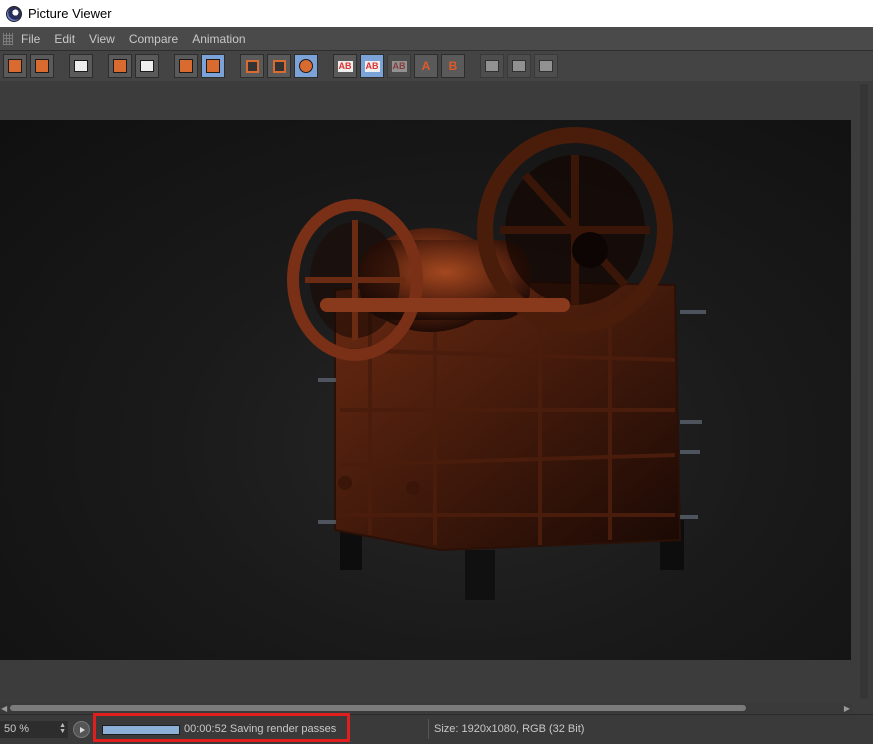 The width and height of the screenshot is (873, 744). I want to click on copy-button, so click(186, 66).